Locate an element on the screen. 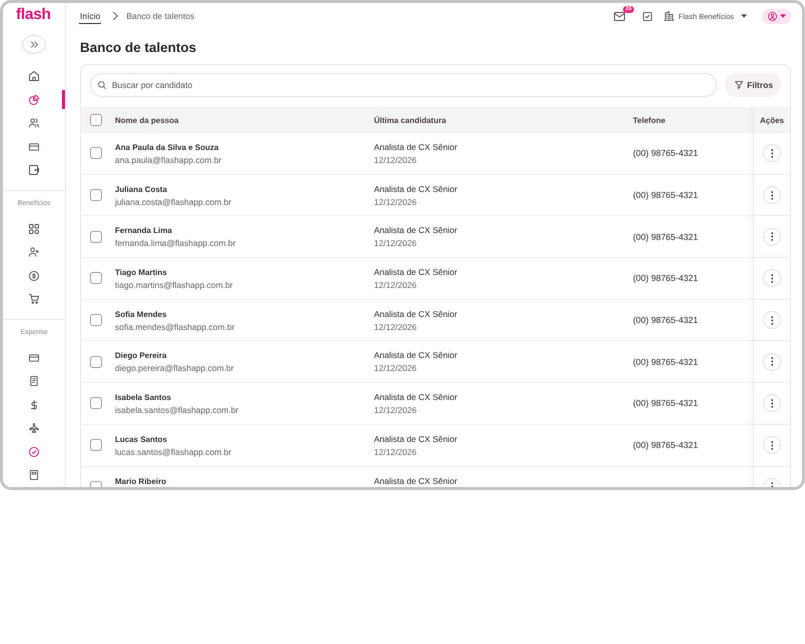  airplane-icon is located at coordinates (34, 428).